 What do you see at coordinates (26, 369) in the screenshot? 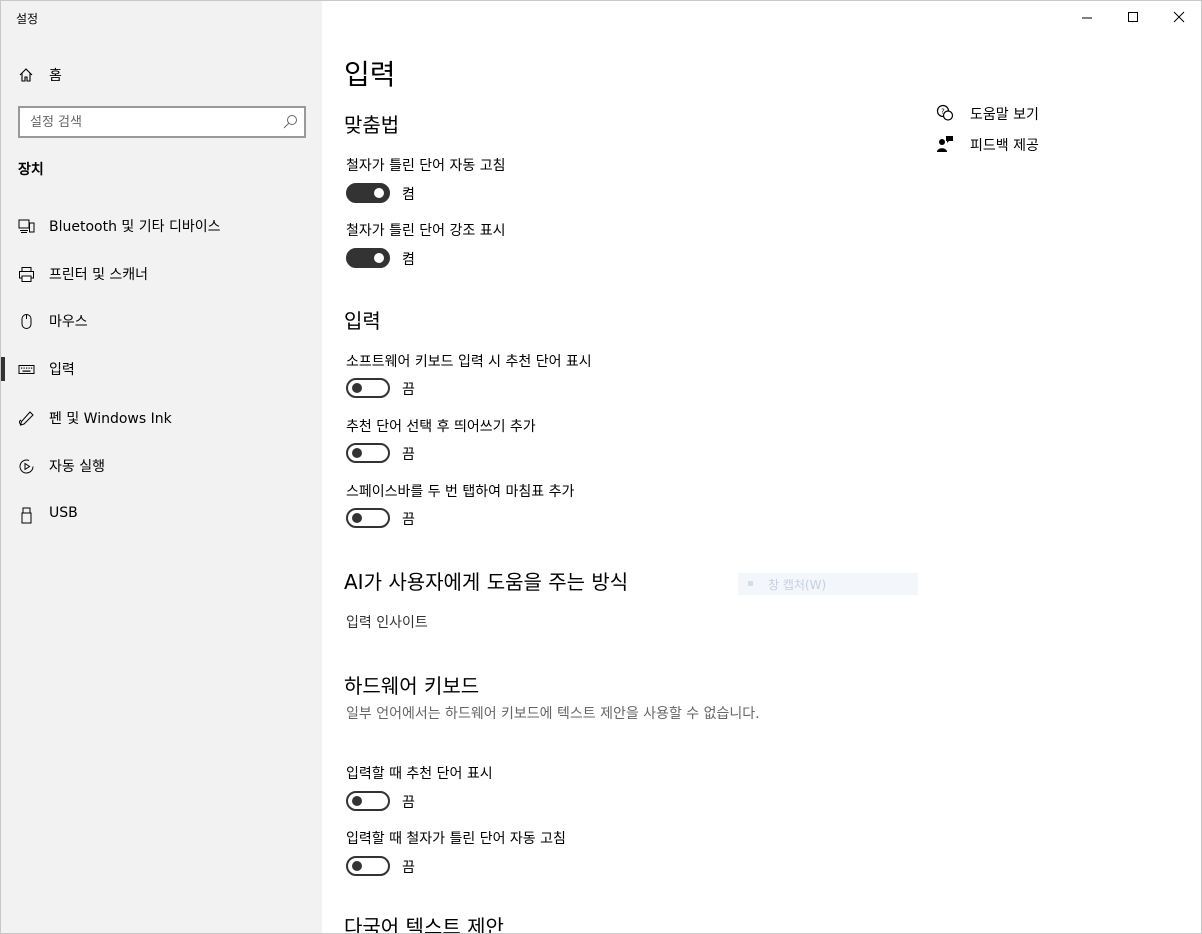
I see `keyboard-icon` at bounding box center [26, 369].